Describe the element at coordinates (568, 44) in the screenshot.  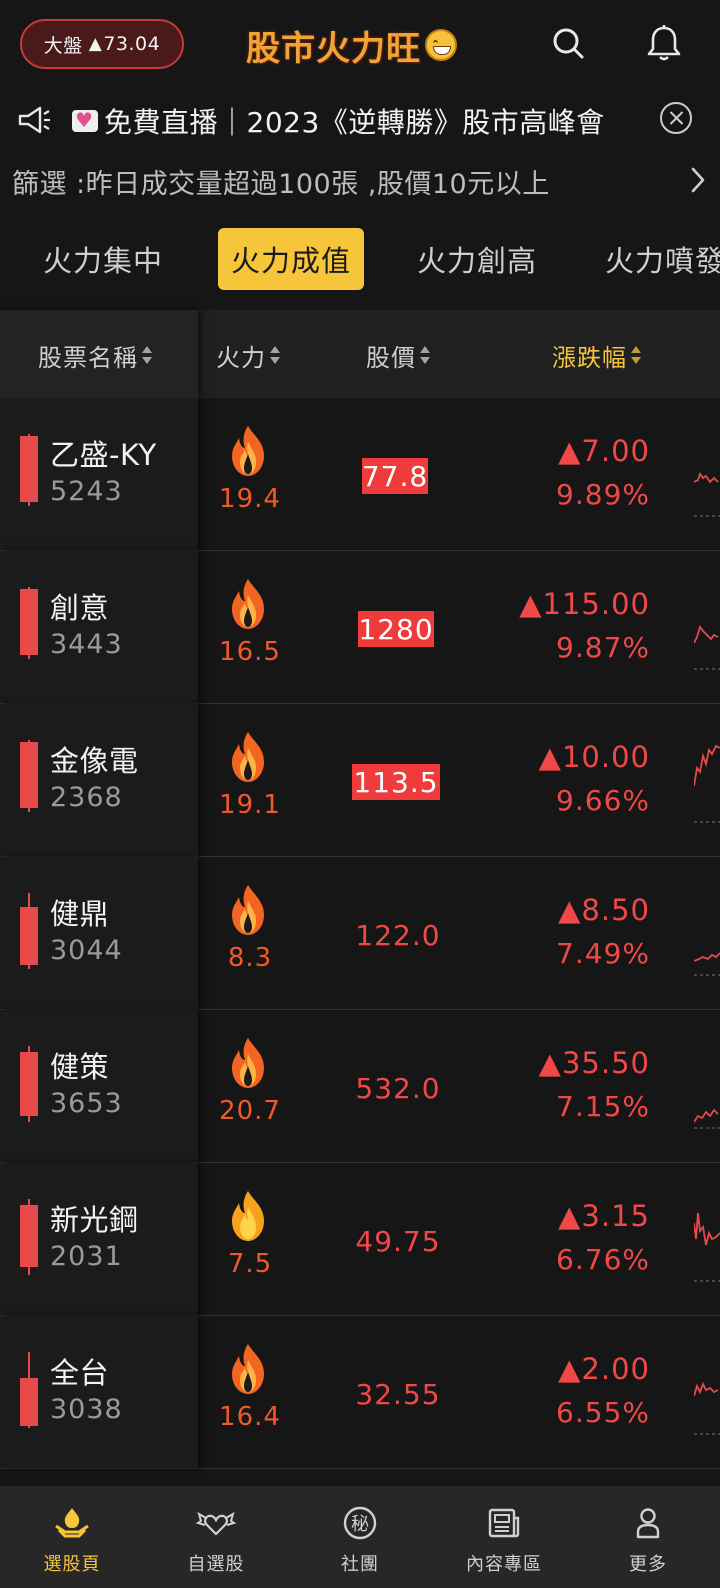
I see `search-button` at that location.